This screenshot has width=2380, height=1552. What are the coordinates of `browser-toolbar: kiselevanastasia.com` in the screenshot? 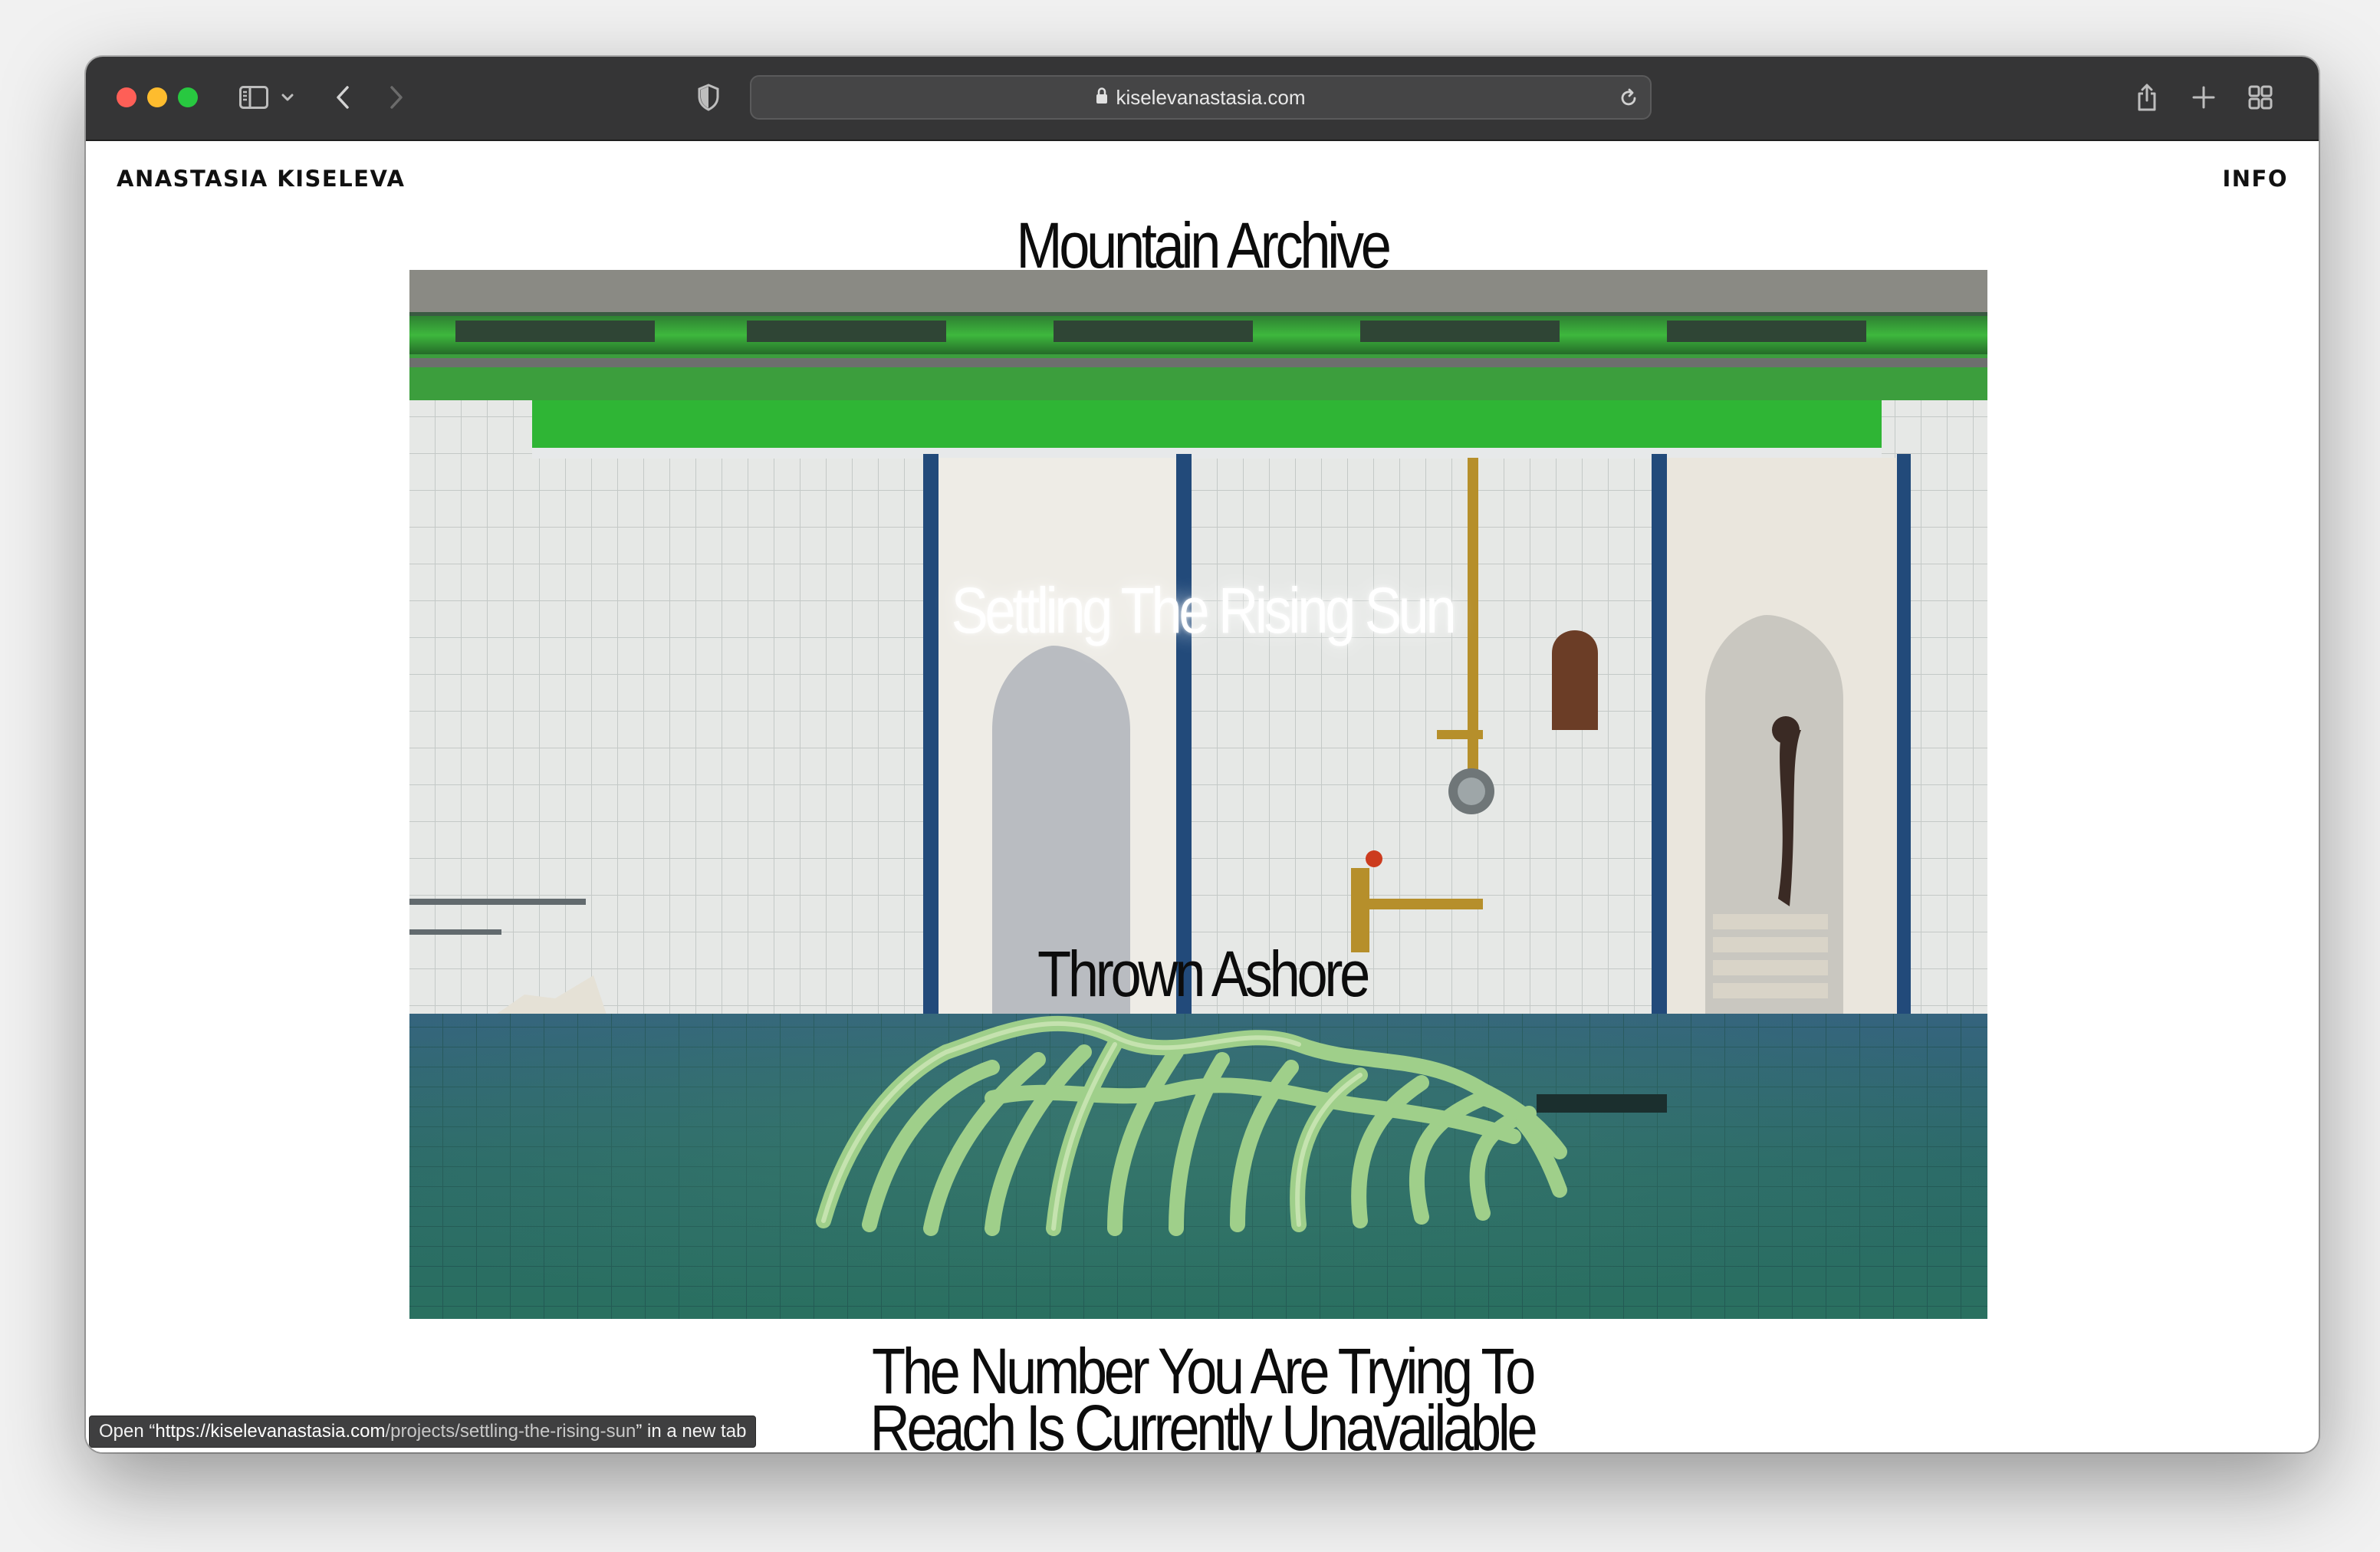 It's located at (1202, 99).